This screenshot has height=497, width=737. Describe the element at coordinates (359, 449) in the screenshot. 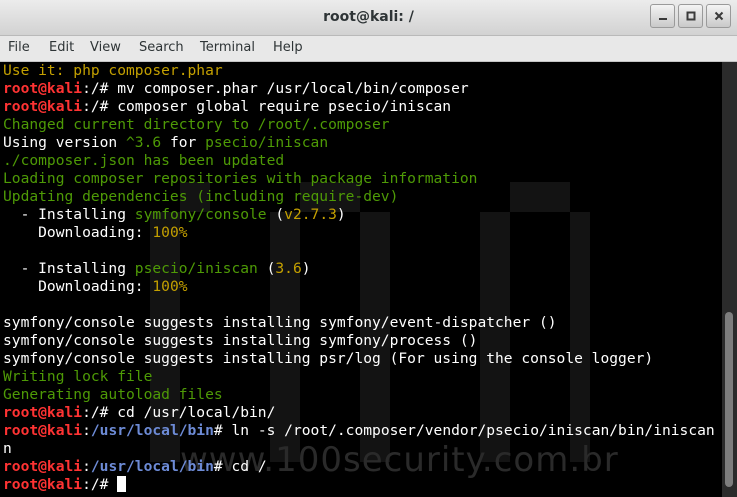

I see `terminal-line: n` at that location.